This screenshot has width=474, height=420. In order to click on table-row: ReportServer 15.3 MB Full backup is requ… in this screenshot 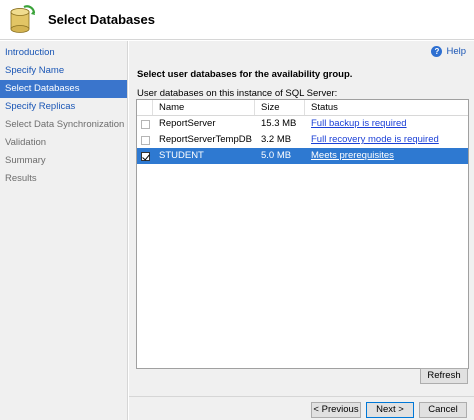, I will do `click(302, 124)`.